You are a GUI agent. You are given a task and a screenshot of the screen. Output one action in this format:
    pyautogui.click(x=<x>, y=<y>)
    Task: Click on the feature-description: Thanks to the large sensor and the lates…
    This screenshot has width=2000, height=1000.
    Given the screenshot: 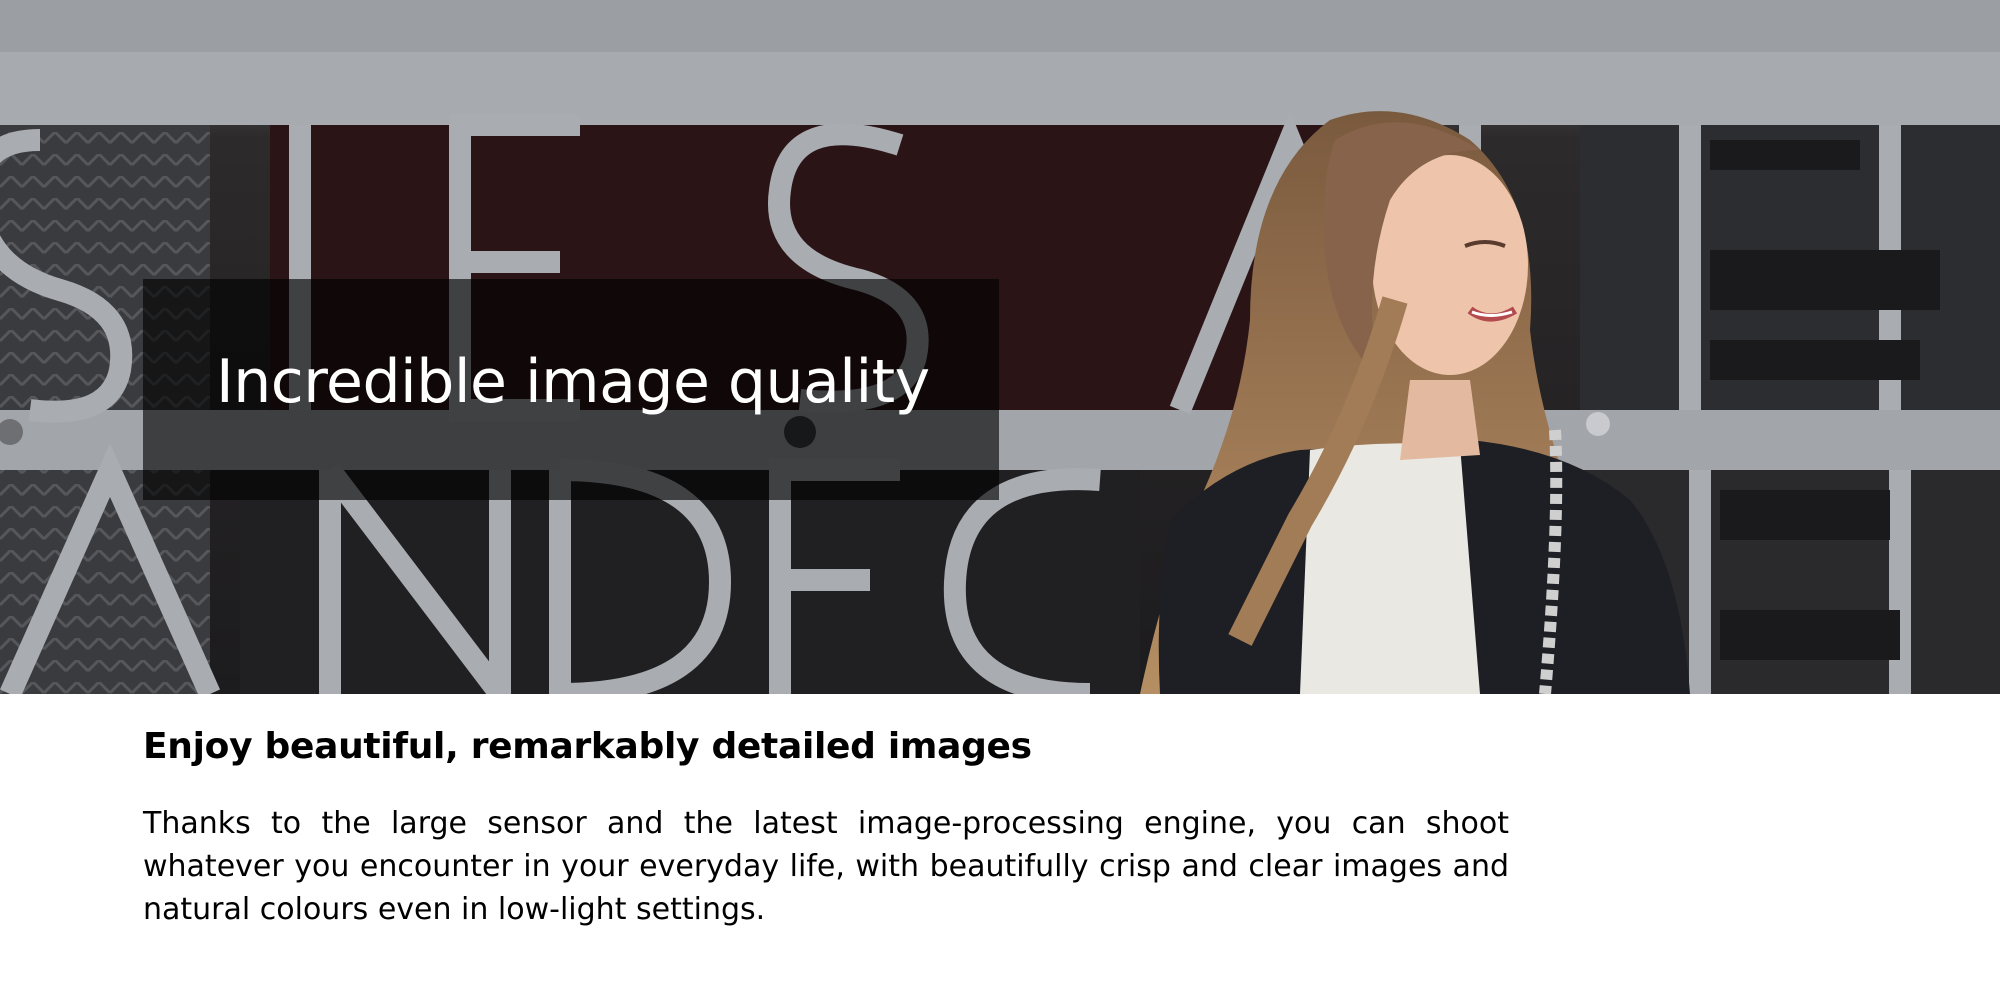 What is the action you would take?
    pyautogui.click(x=826, y=866)
    